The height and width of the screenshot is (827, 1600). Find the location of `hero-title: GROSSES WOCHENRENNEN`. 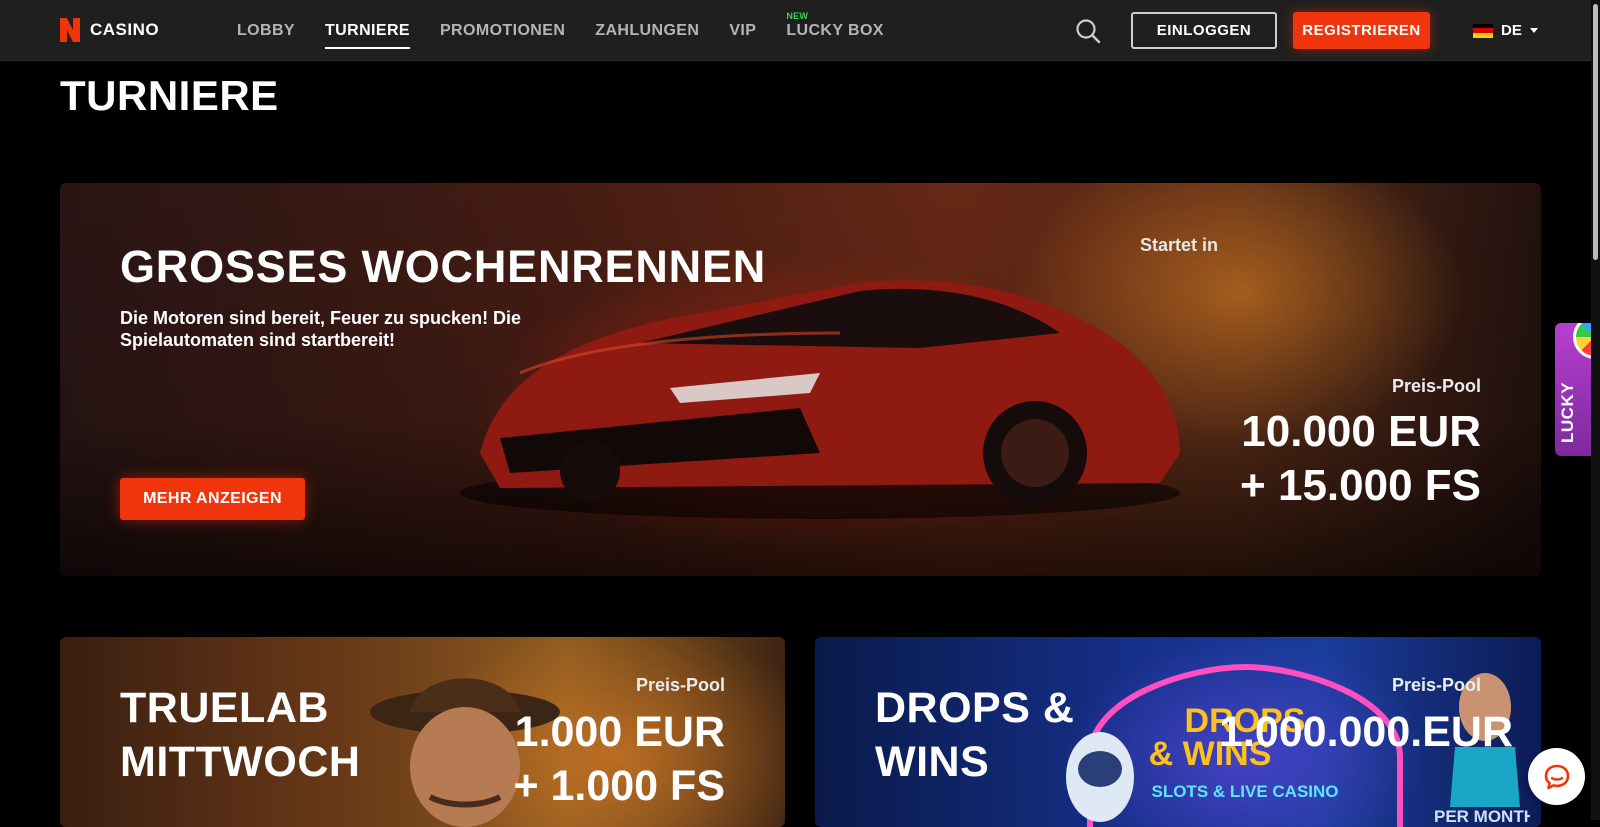

hero-title: GROSSES WOCHENRENNEN is located at coordinates (443, 266).